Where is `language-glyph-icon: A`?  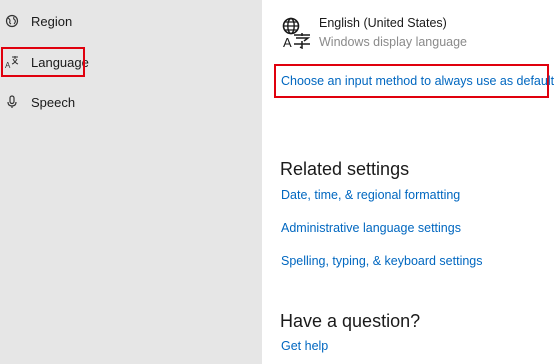 language-glyph-icon: A is located at coordinates (297, 33).